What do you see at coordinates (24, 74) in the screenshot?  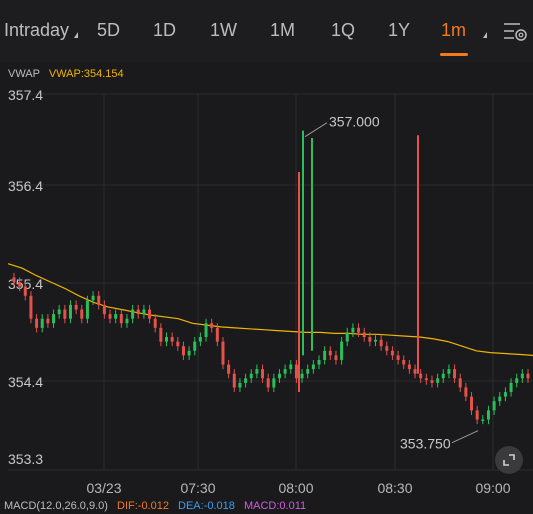 I see `vwap-label: VWAP` at bounding box center [24, 74].